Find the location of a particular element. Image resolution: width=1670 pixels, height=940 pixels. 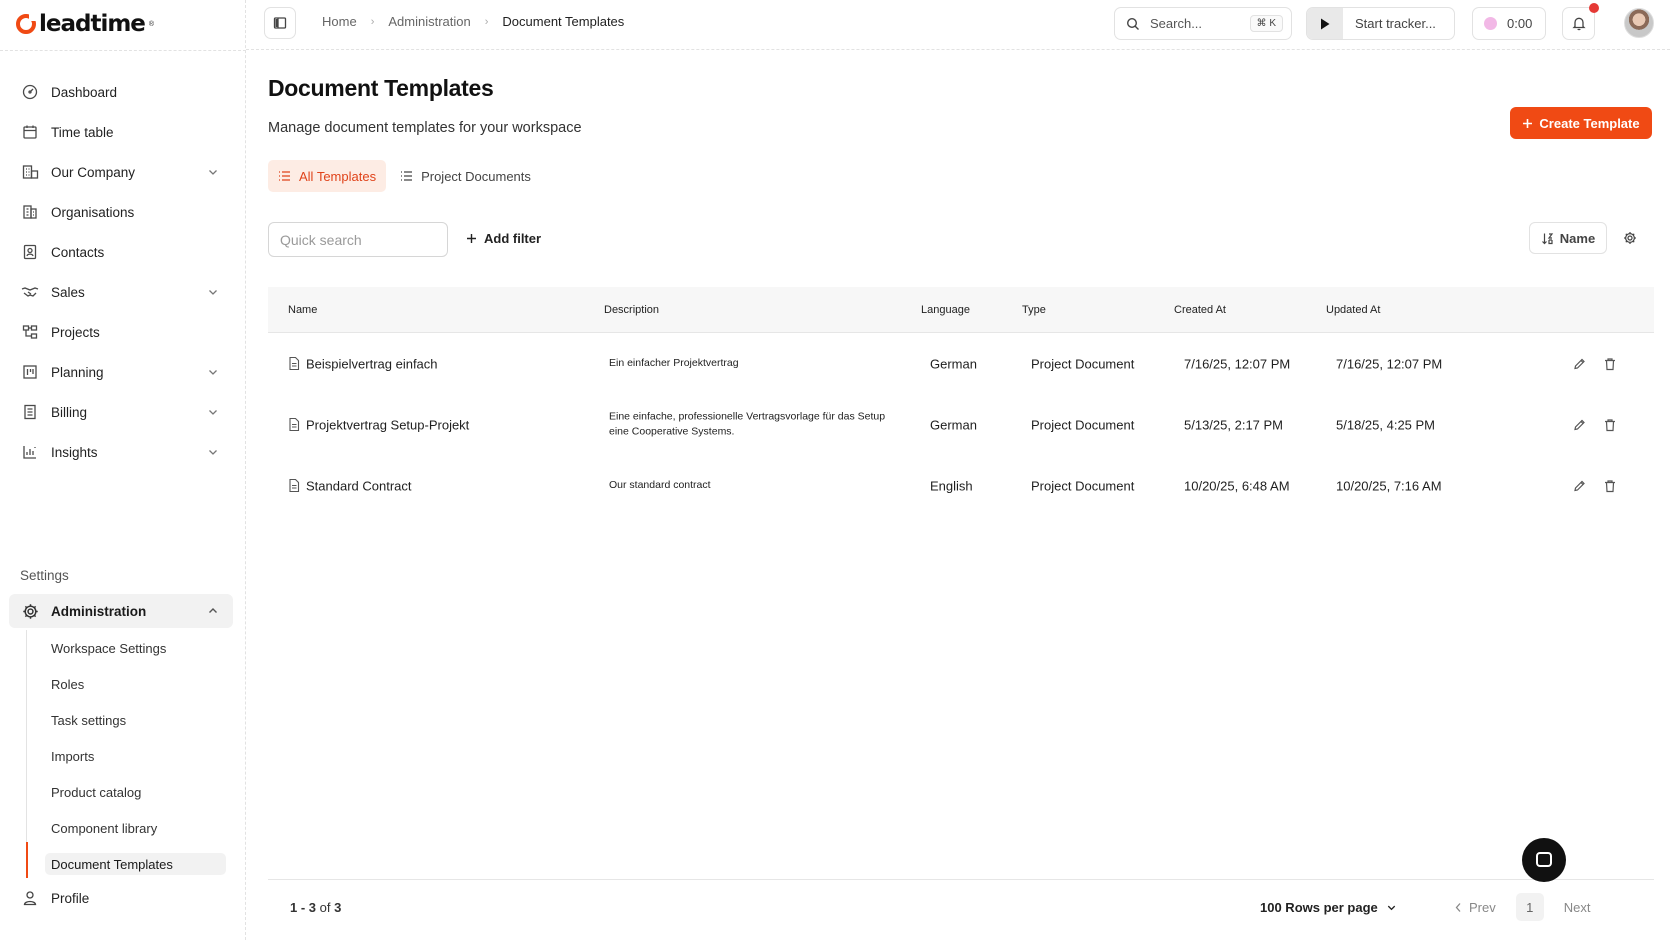

global-search: Search... ⌘ K is located at coordinates (1203, 23).